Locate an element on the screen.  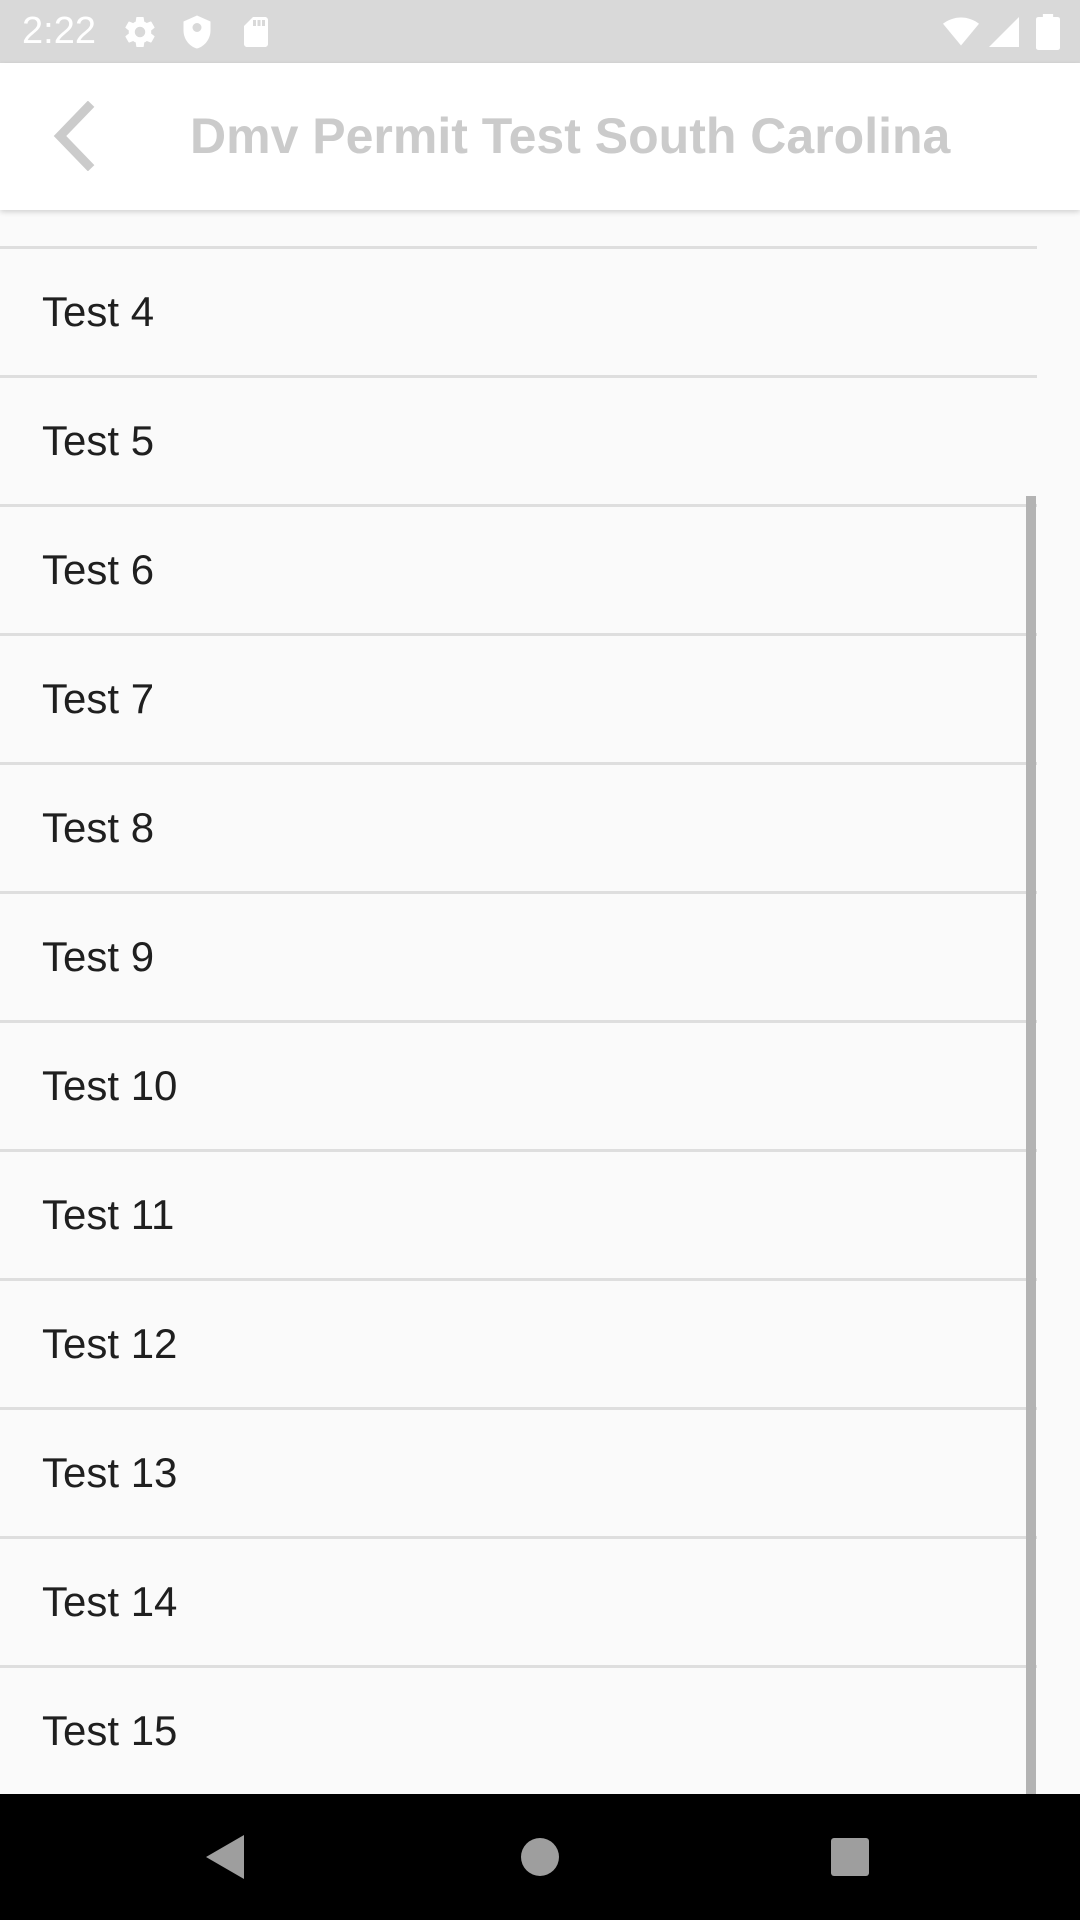
list-item-label: Test 15 is located at coordinates (110, 1730).